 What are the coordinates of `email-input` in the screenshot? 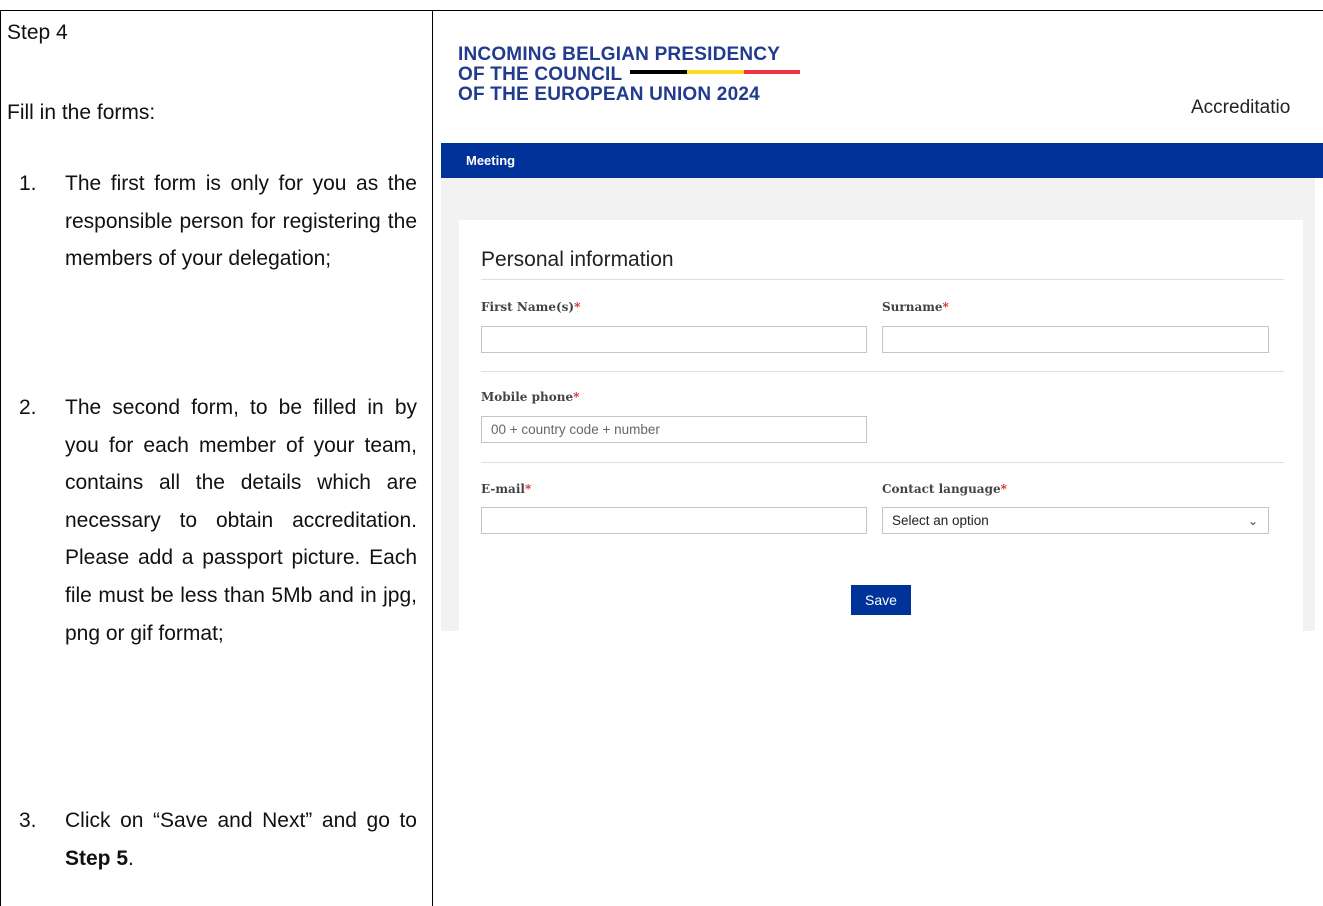 It's located at (674, 520).